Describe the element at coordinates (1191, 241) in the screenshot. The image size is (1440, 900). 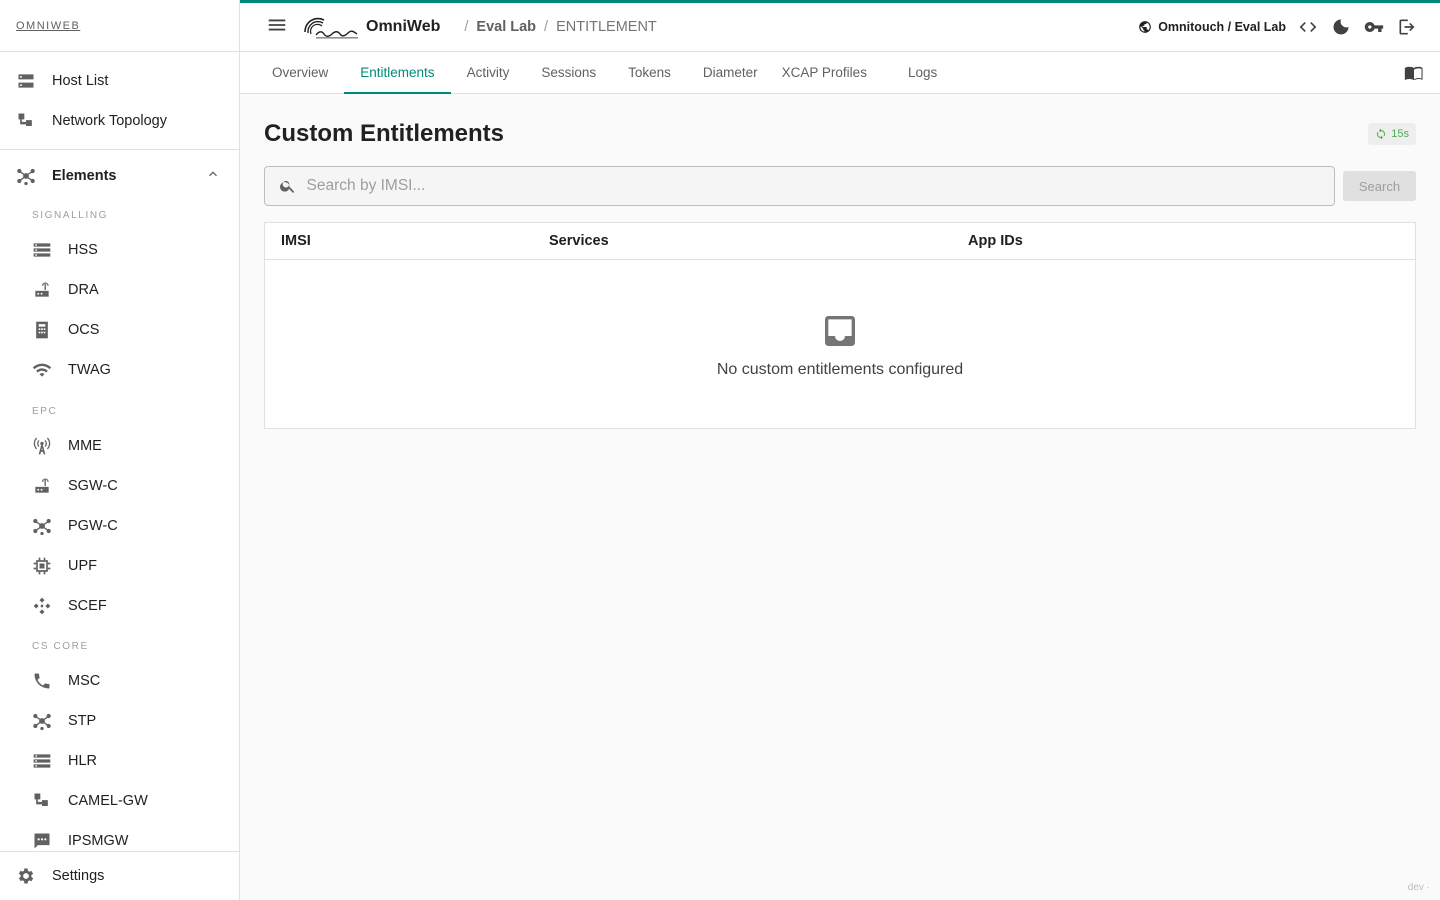
I see `column-header-app-ids: App IDs` at that location.